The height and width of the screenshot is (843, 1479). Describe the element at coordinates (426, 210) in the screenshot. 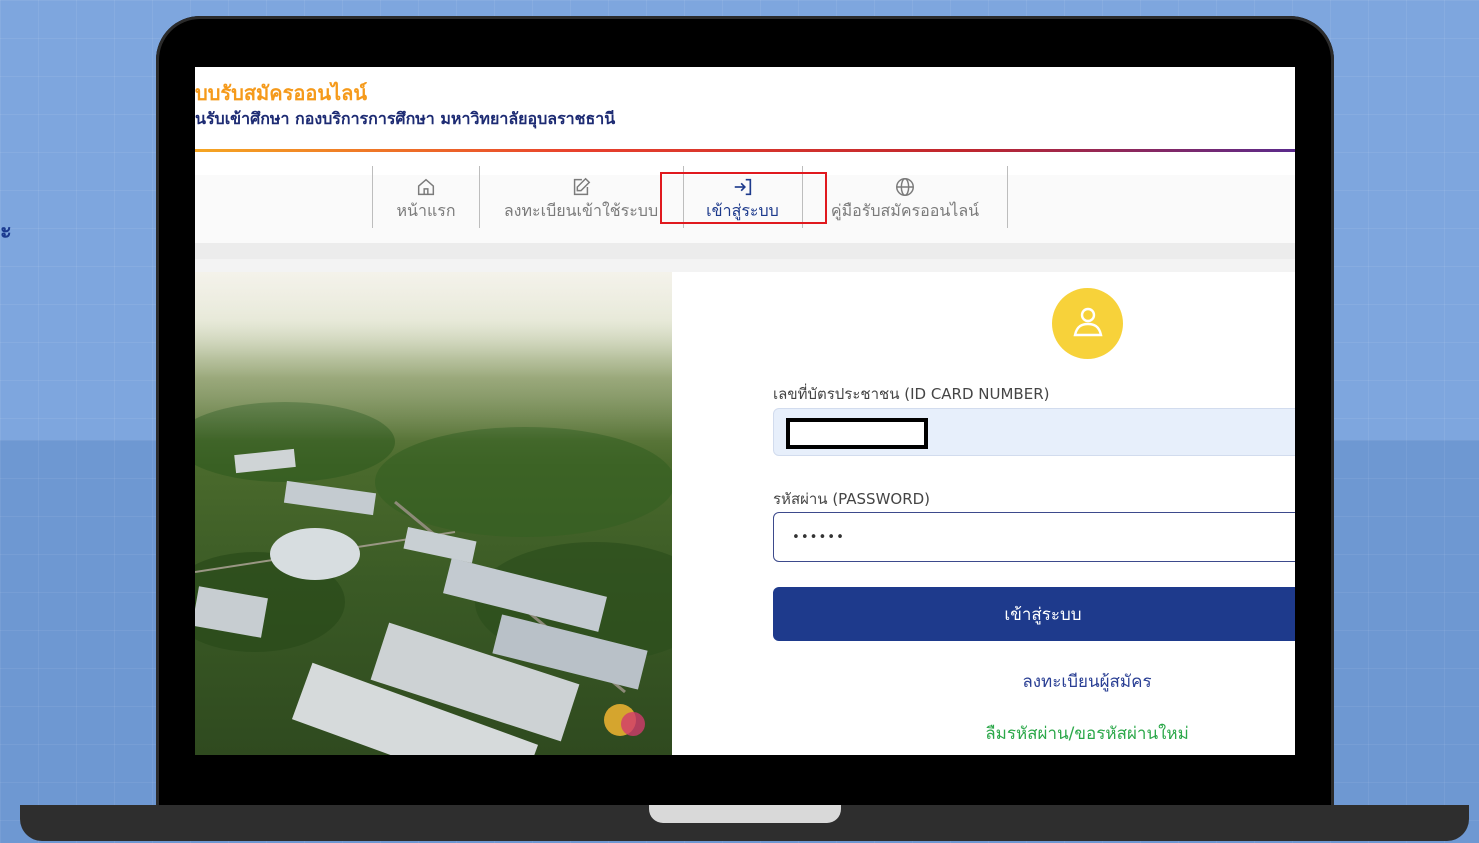

I see `nav-item-label: หน้าแรก` at that location.